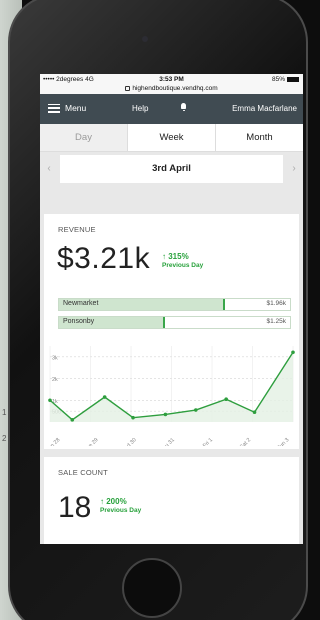 This screenshot has height=620, width=320. What do you see at coordinates (91, 441) in the screenshot?
I see `x-tick-label: Tue 29` at bounding box center [91, 441].